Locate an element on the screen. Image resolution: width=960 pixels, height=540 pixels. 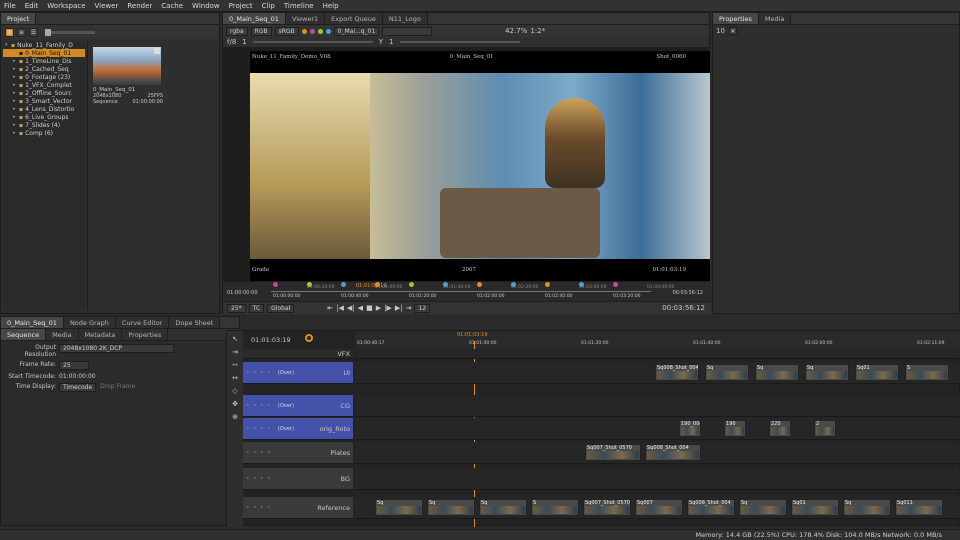
proxy-ratio: 1:2* is located at coordinates (537, 31).